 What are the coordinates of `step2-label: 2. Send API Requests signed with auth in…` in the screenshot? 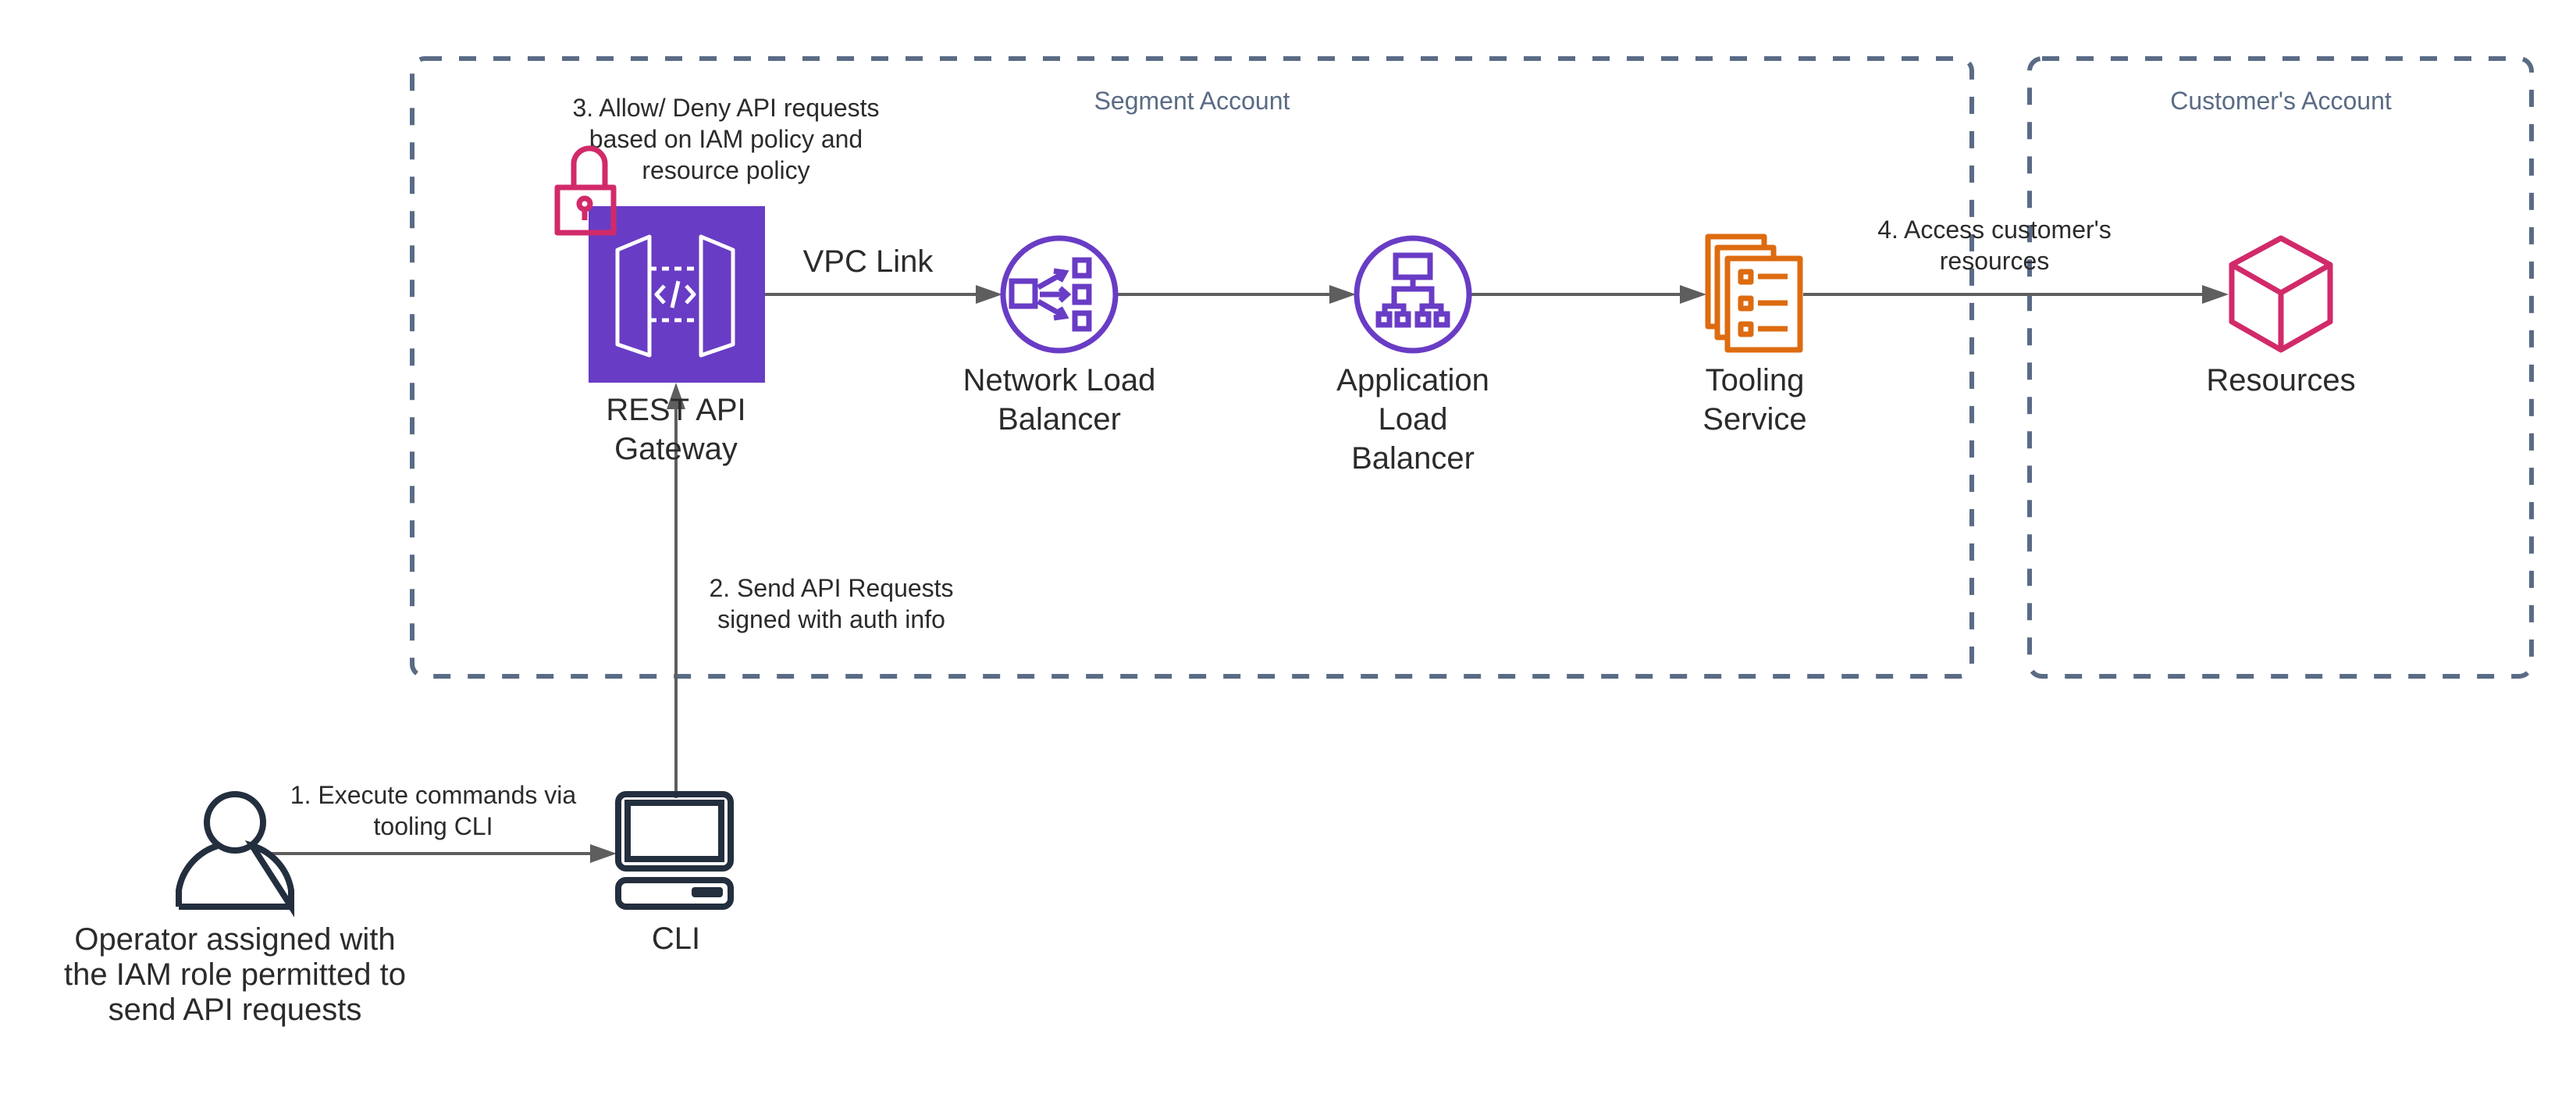 It's located at (831, 603).